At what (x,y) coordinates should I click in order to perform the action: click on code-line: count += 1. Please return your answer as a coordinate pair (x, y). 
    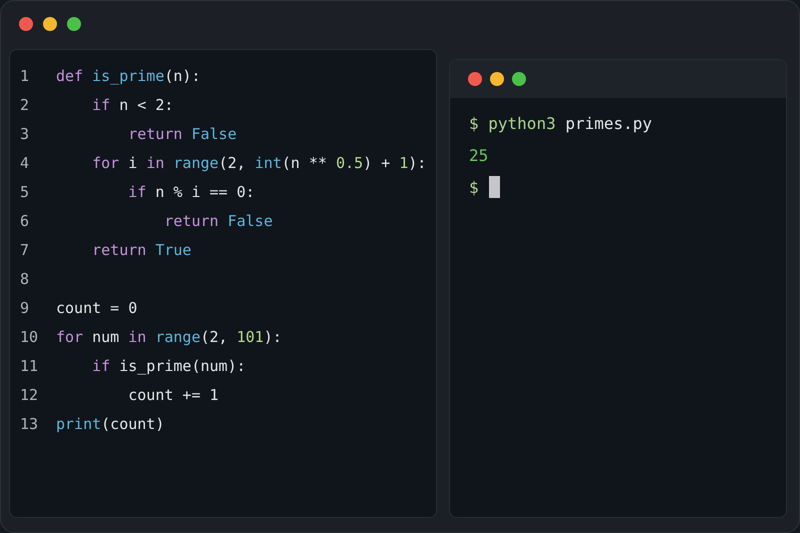
    Looking at the image, I should click on (173, 395).